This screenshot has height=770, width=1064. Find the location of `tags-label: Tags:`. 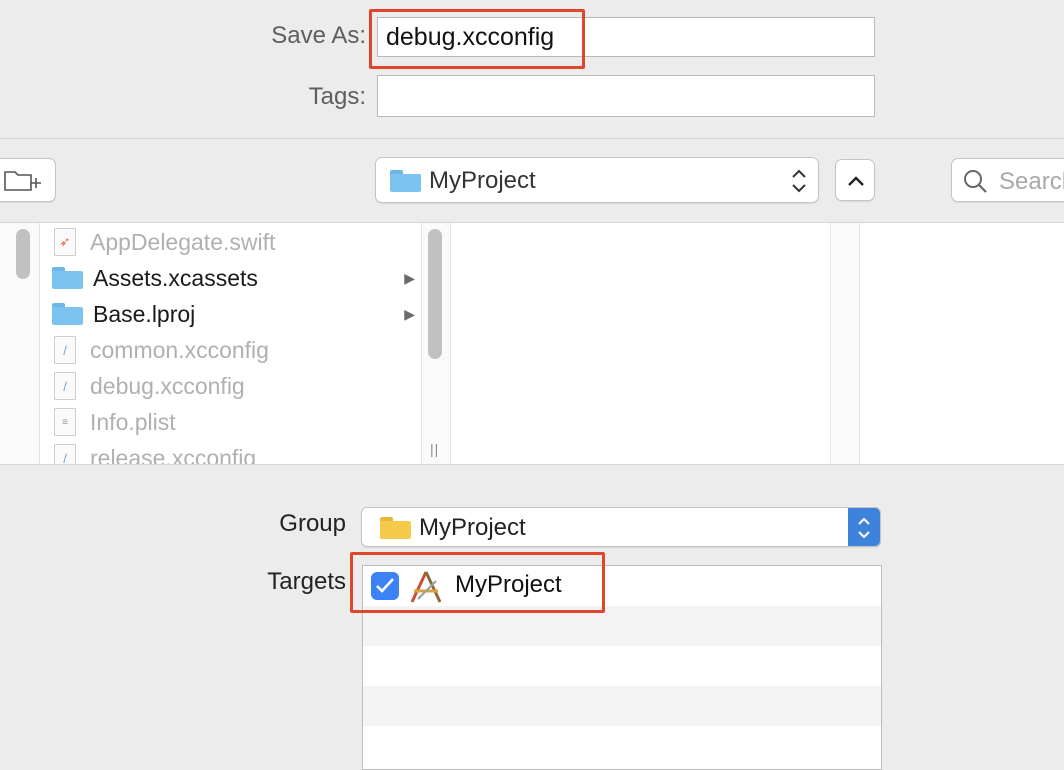

tags-label: Tags: is located at coordinates (337, 96).